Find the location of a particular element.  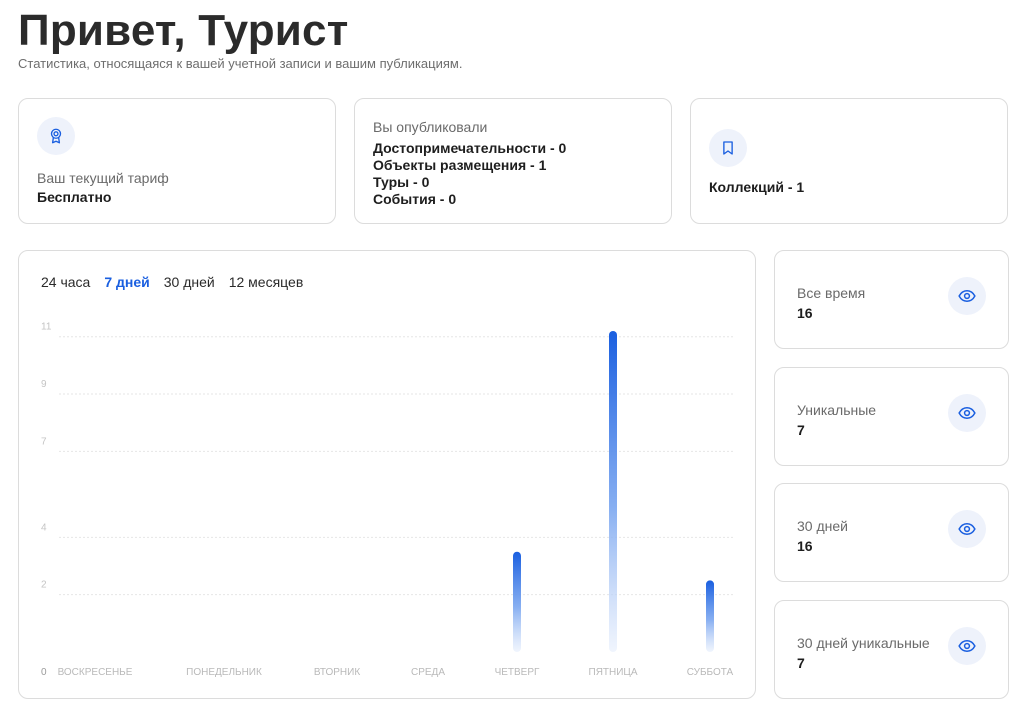

y-tick-label: 7 is located at coordinates (44, 441).